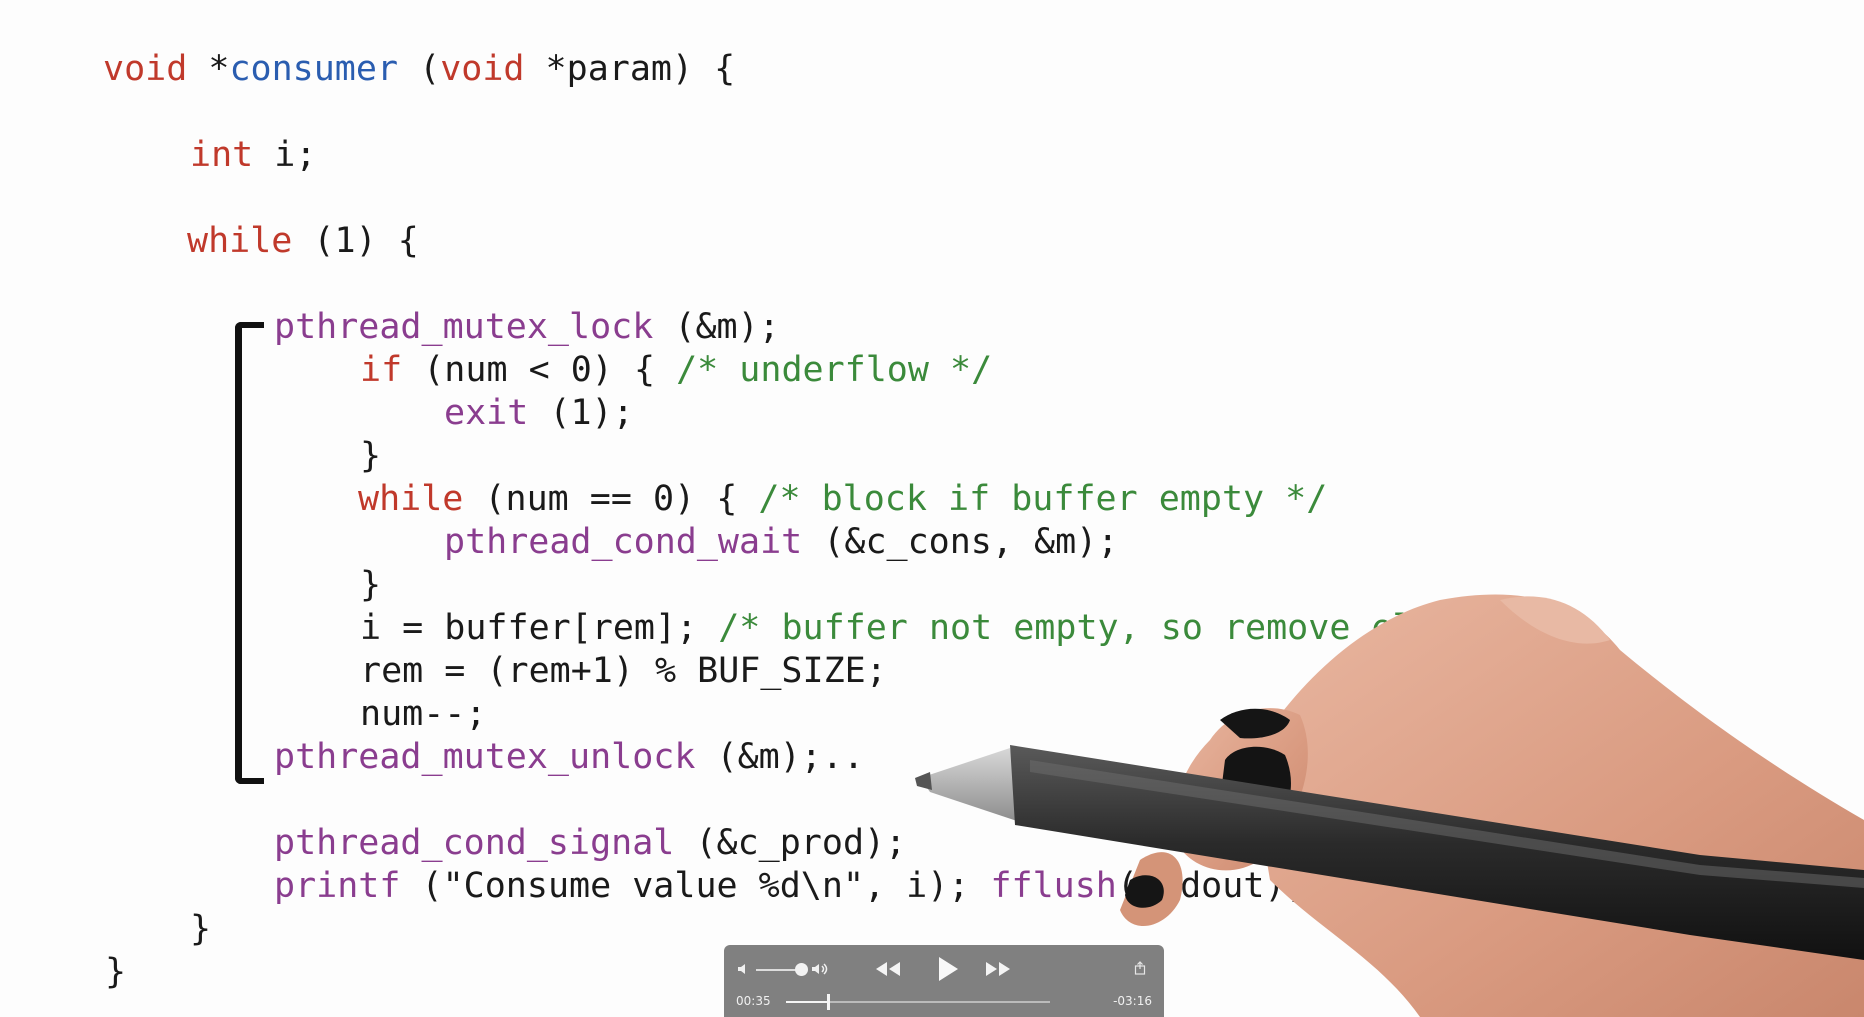 Image resolution: width=1864 pixels, height=1017 pixels. I want to click on progress-fill, so click(807, 1002).